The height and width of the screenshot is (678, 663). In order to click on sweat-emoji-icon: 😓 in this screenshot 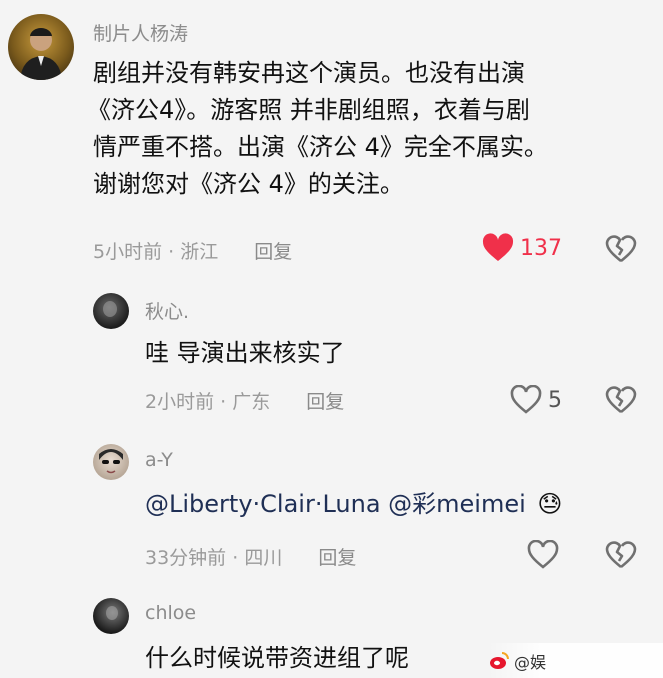, I will do `click(550, 504)`.